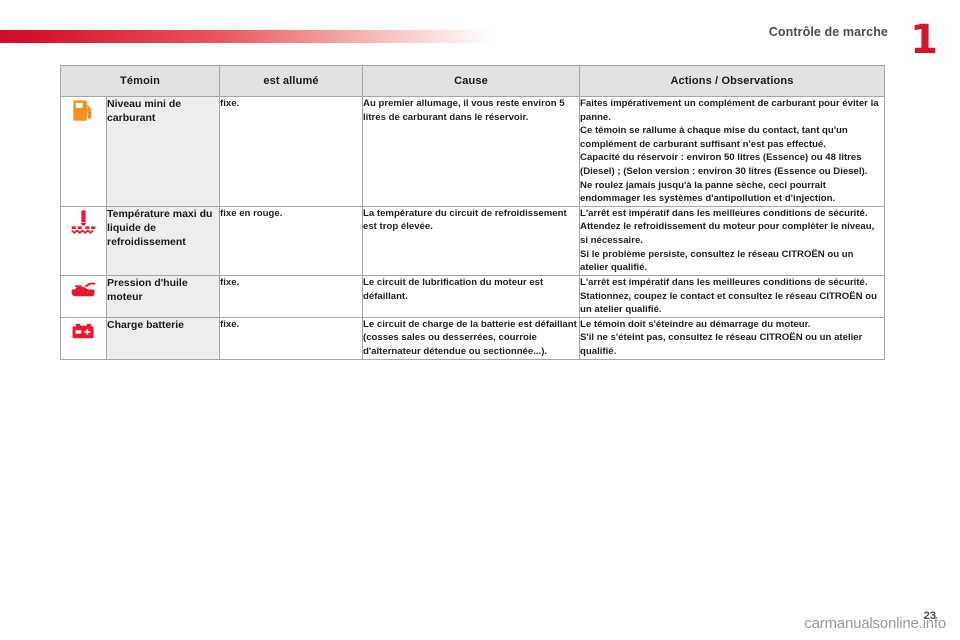  What do you see at coordinates (732, 81) in the screenshot?
I see `column-header-actions: Actions / Observations` at bounding box center [732, 81].